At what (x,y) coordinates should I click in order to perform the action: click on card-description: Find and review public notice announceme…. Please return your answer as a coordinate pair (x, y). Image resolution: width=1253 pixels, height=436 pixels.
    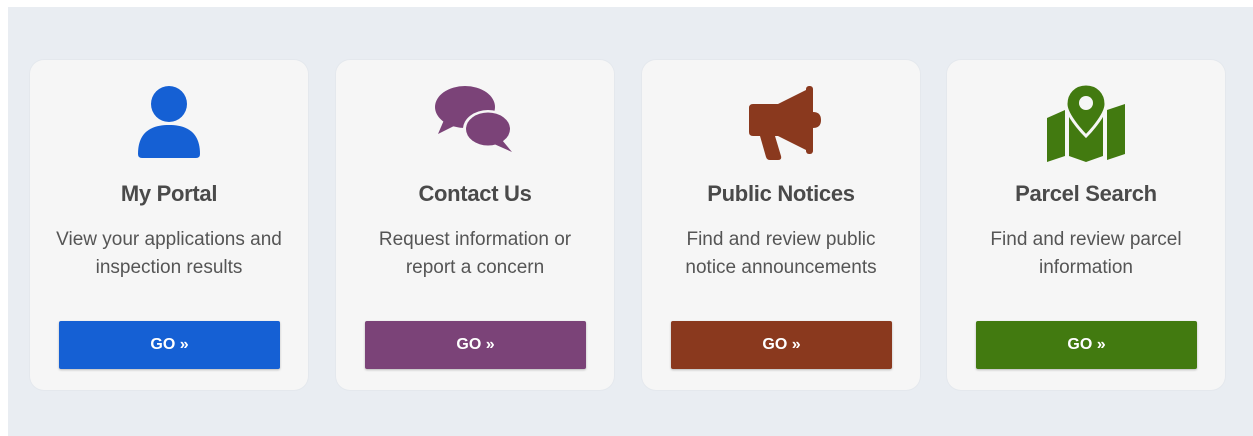
    Looking at the image, I should click on (781, 253).